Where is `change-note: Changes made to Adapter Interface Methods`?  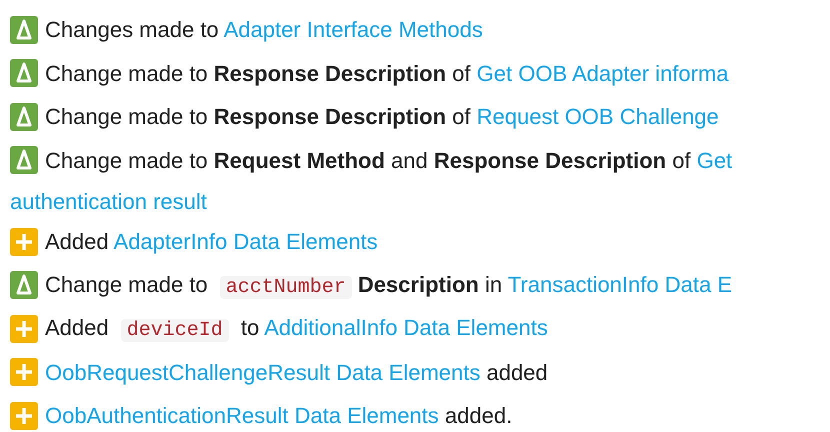
change-note: Changes made to Adapter Interface Methods is located at coordinates (264, 30).